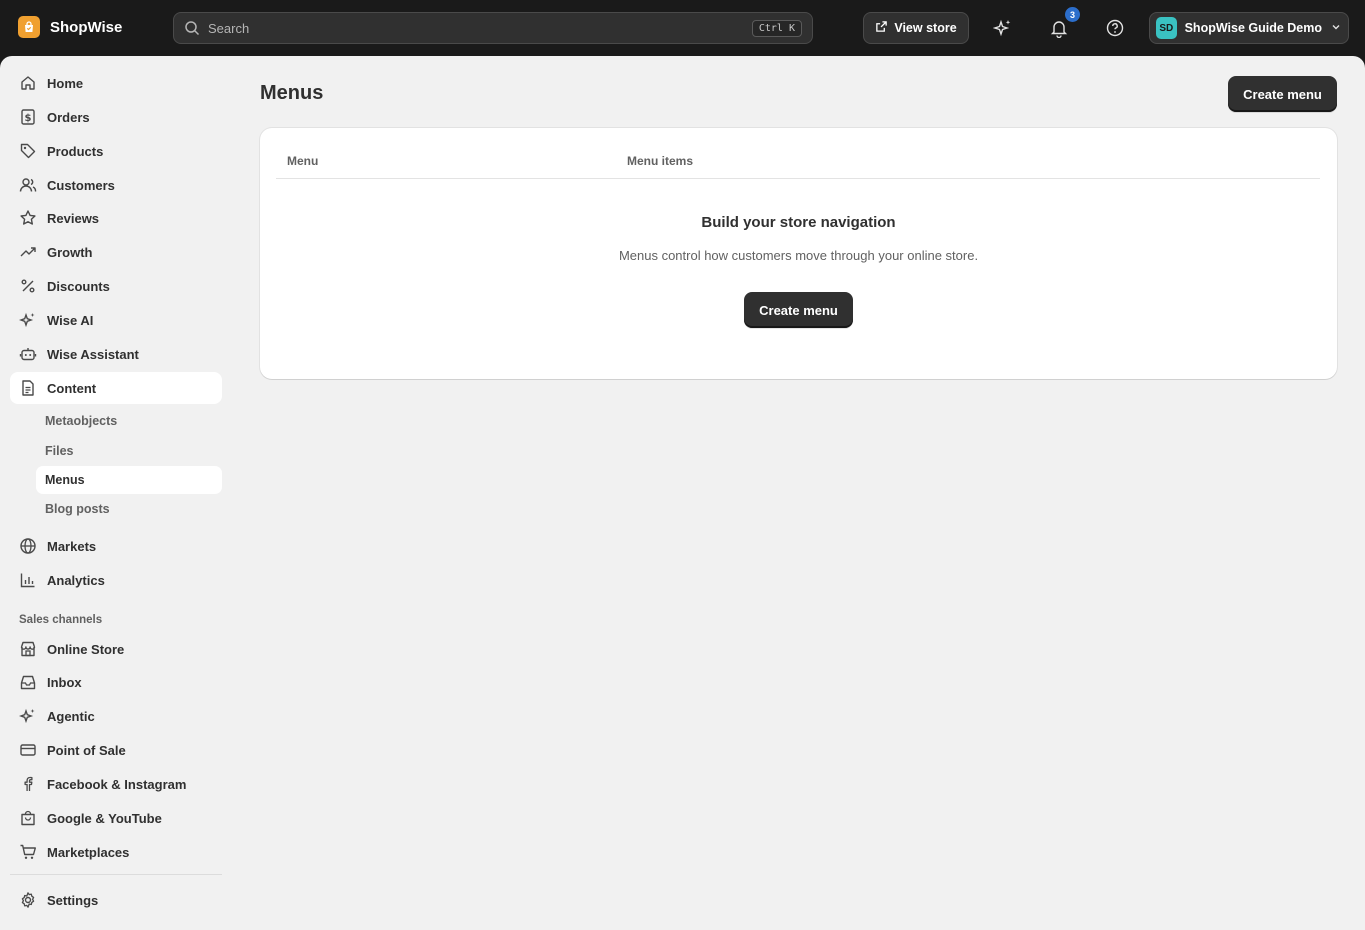  Describe the element at coordinates (78, 286) in the screenshot. I see `sidebar-item-label: Discounts` at that location.